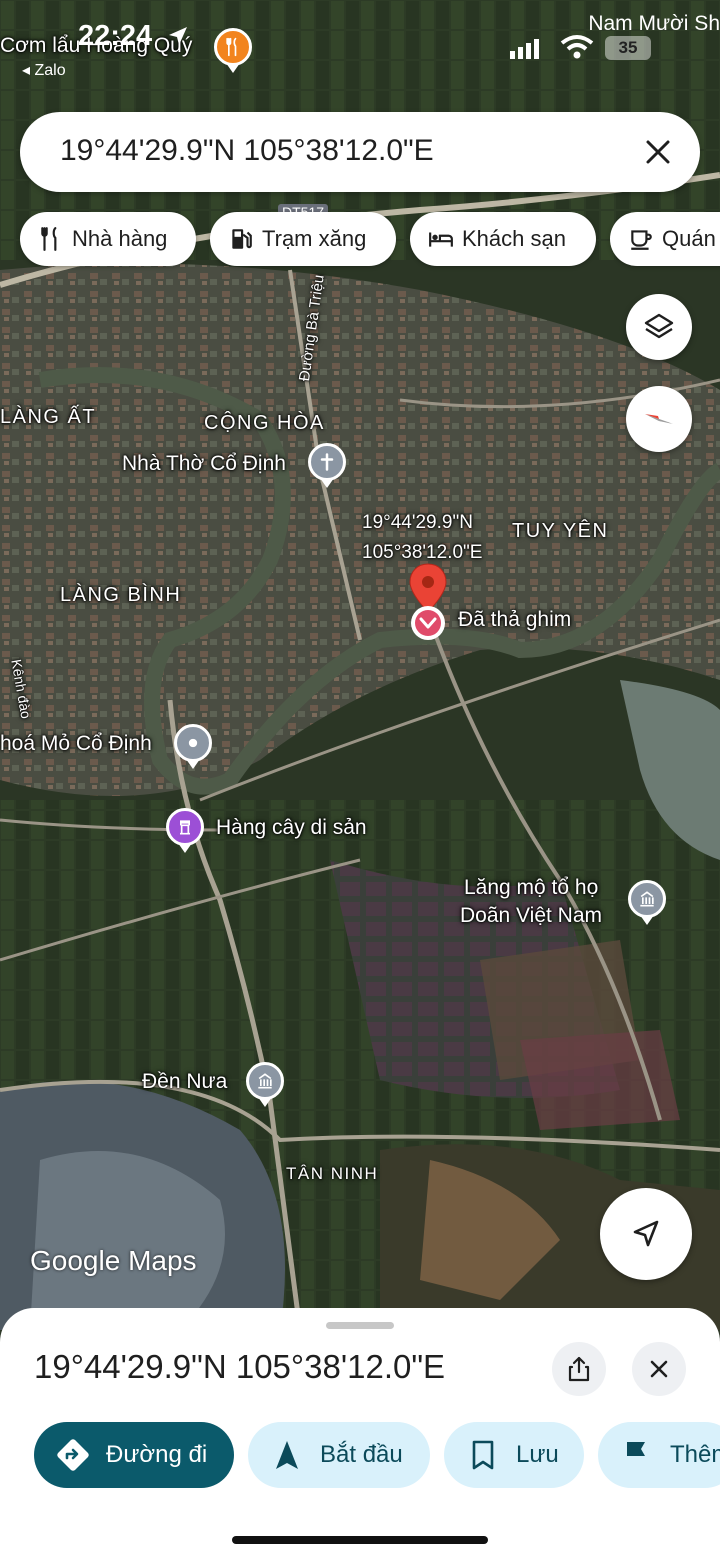 This screenshot has height=1560, width=720. I want to click on more-button: Thêm, so click(659, 1455).